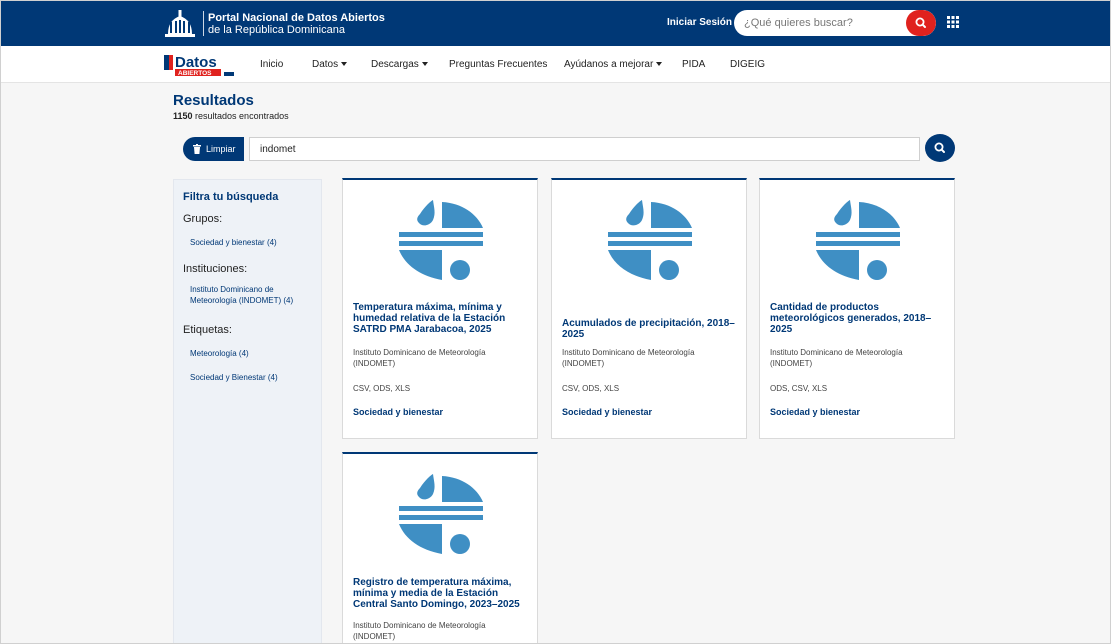  What do you see at coordinates (240, 116) in the screenshot?
I see `results-count-suffix: resultados encontrados` at bounding box center [240, 116].